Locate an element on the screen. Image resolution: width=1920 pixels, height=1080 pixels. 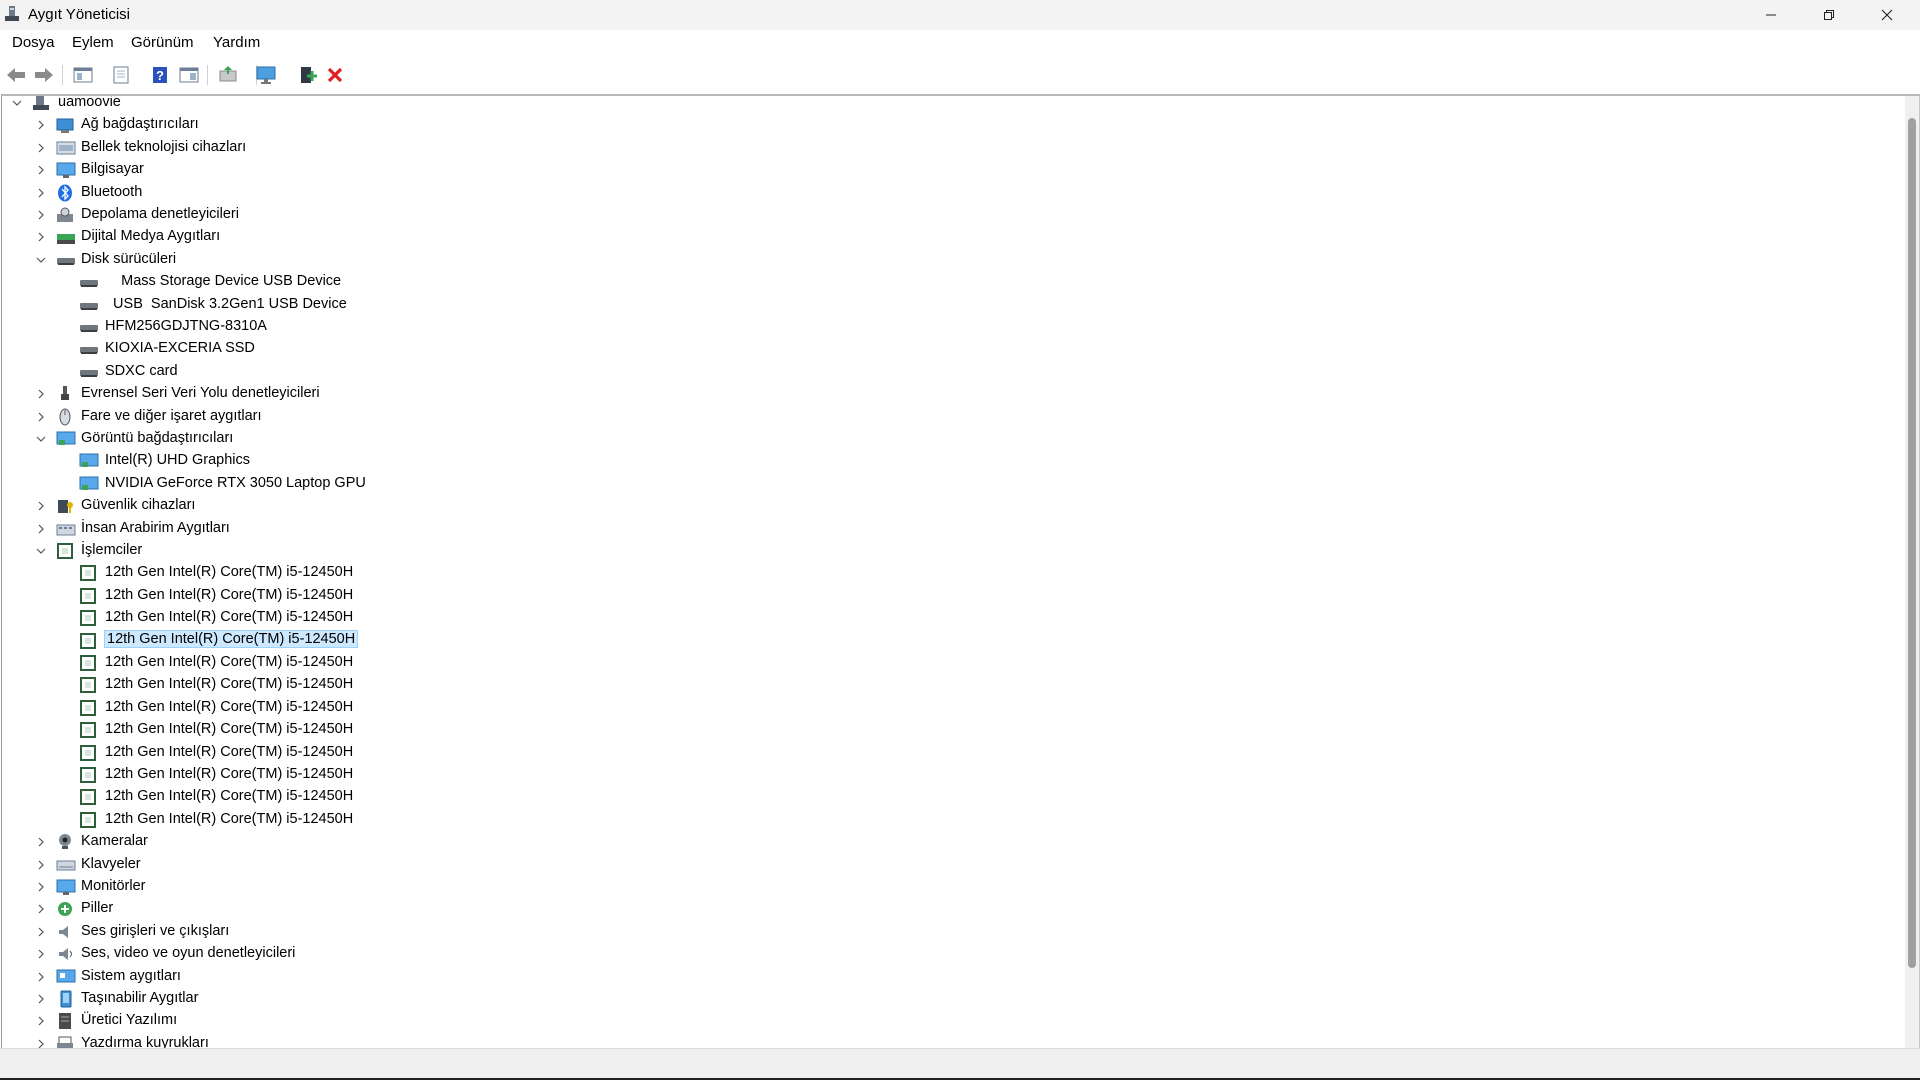
help-button: ? is located at coordinates (160, 75).